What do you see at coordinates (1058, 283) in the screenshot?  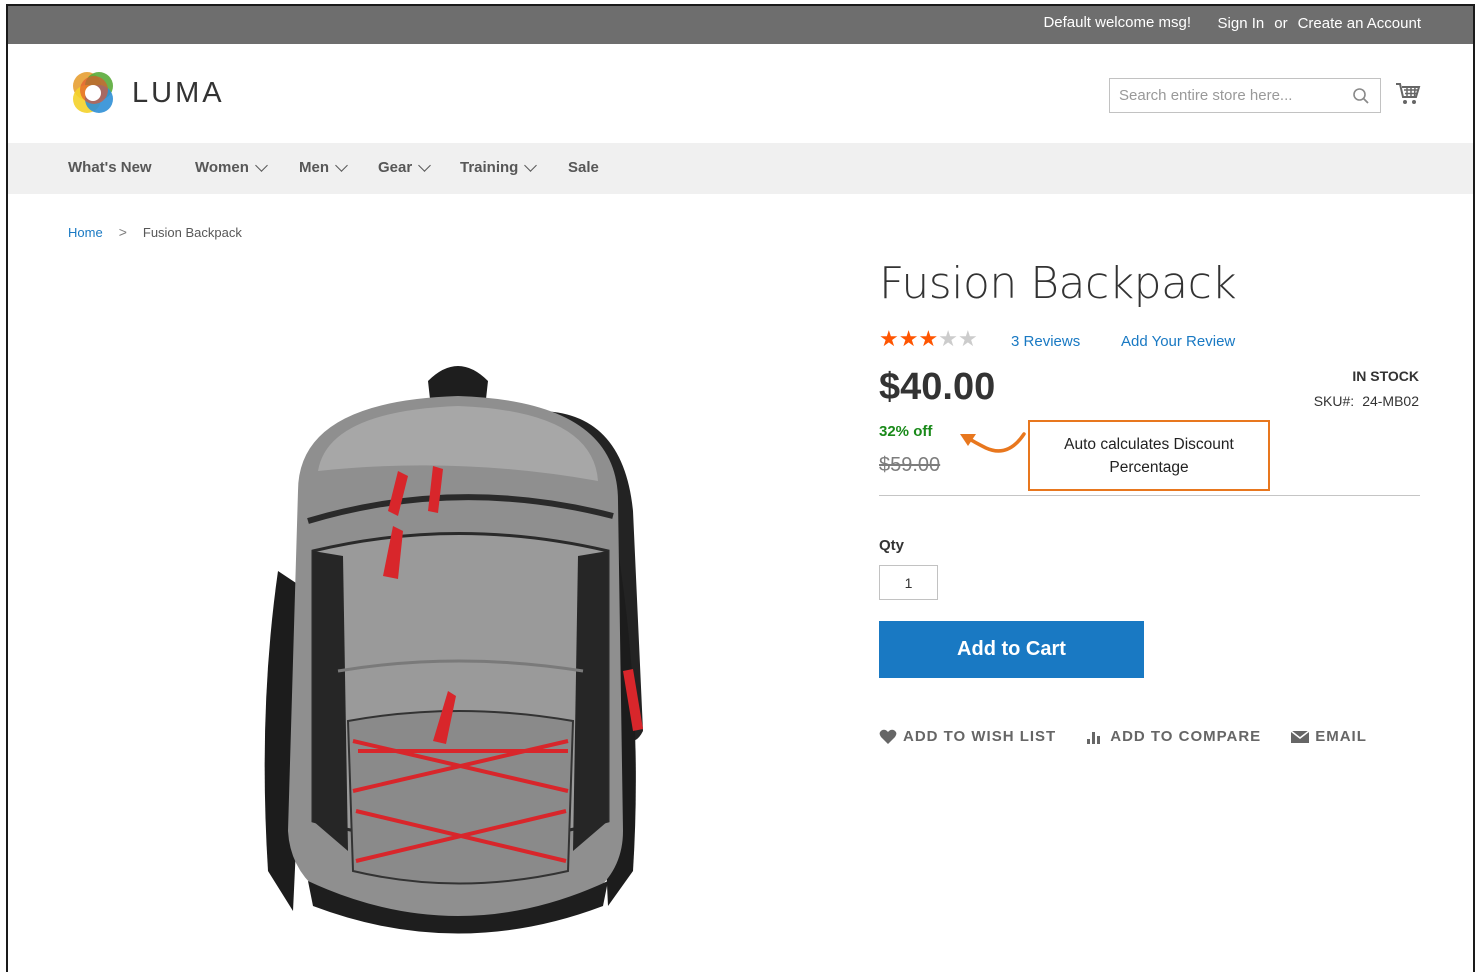 I see `product-title: Fusion Backpack` at bounding box center [1058, 283].